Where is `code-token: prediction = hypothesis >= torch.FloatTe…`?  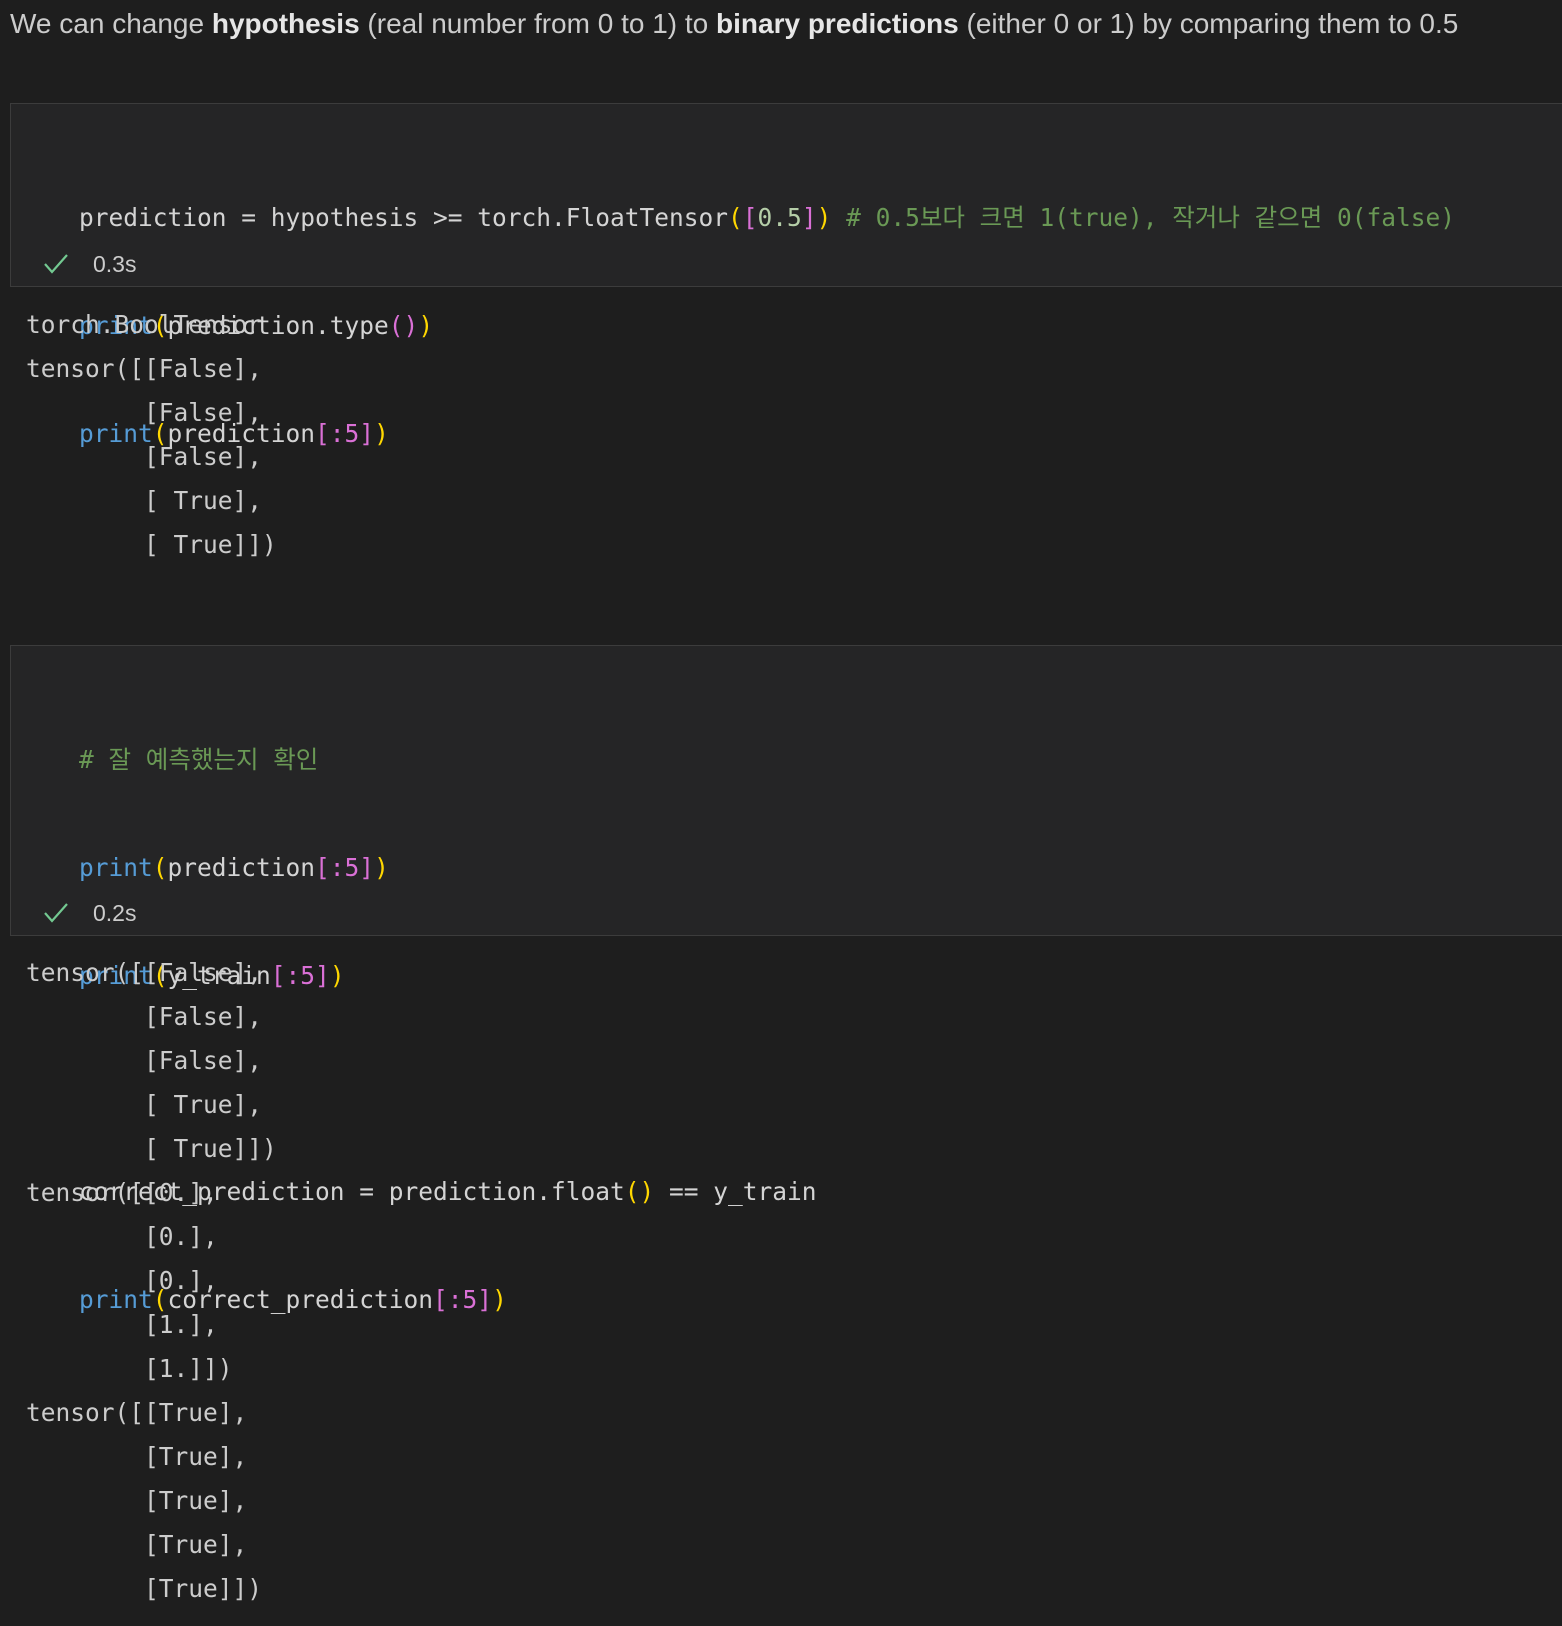 code-token: prediction = hypothesis >= torch.FloatTe… is located at coordinates (404, 217).